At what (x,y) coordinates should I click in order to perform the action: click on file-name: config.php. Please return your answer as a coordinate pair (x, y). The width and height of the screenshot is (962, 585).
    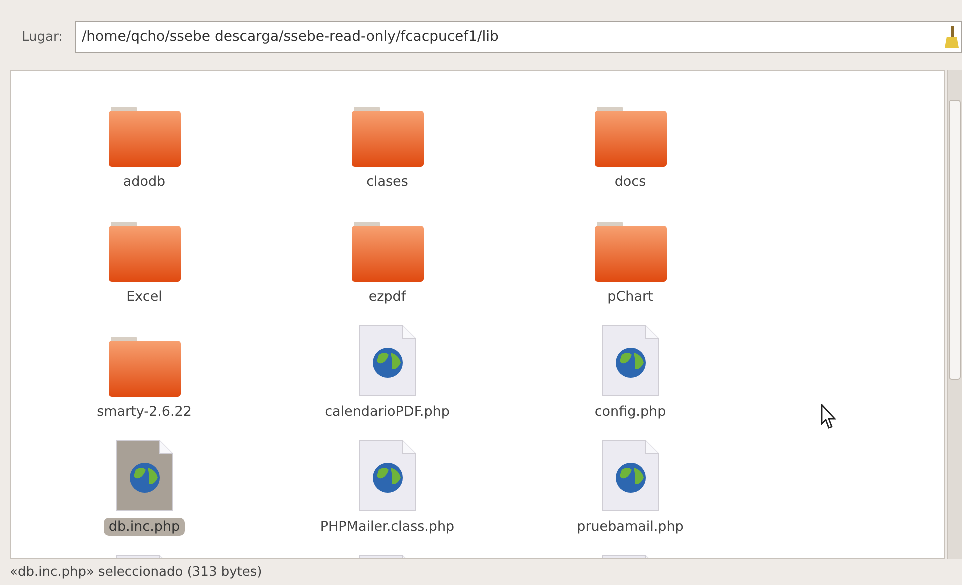
    Looking at the image, I should click on (631, 412).